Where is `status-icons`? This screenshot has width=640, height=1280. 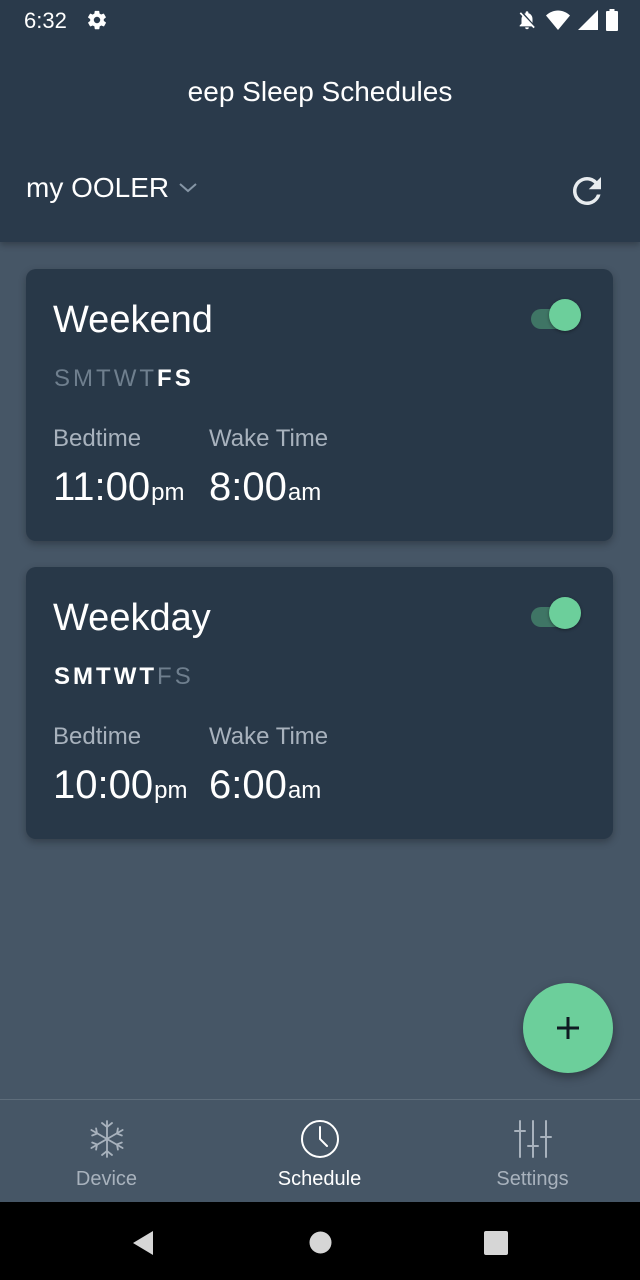
status-icons is located at coordinates (567, 20).